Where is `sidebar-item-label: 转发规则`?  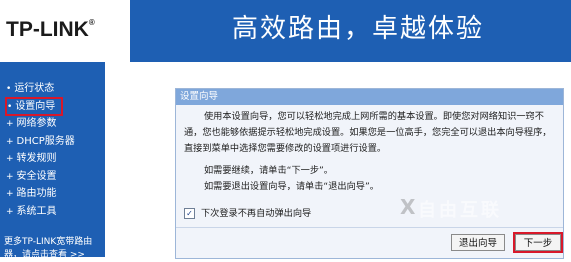 sidebar-item-label: 转发规则 is located at coordinates (36, 158).